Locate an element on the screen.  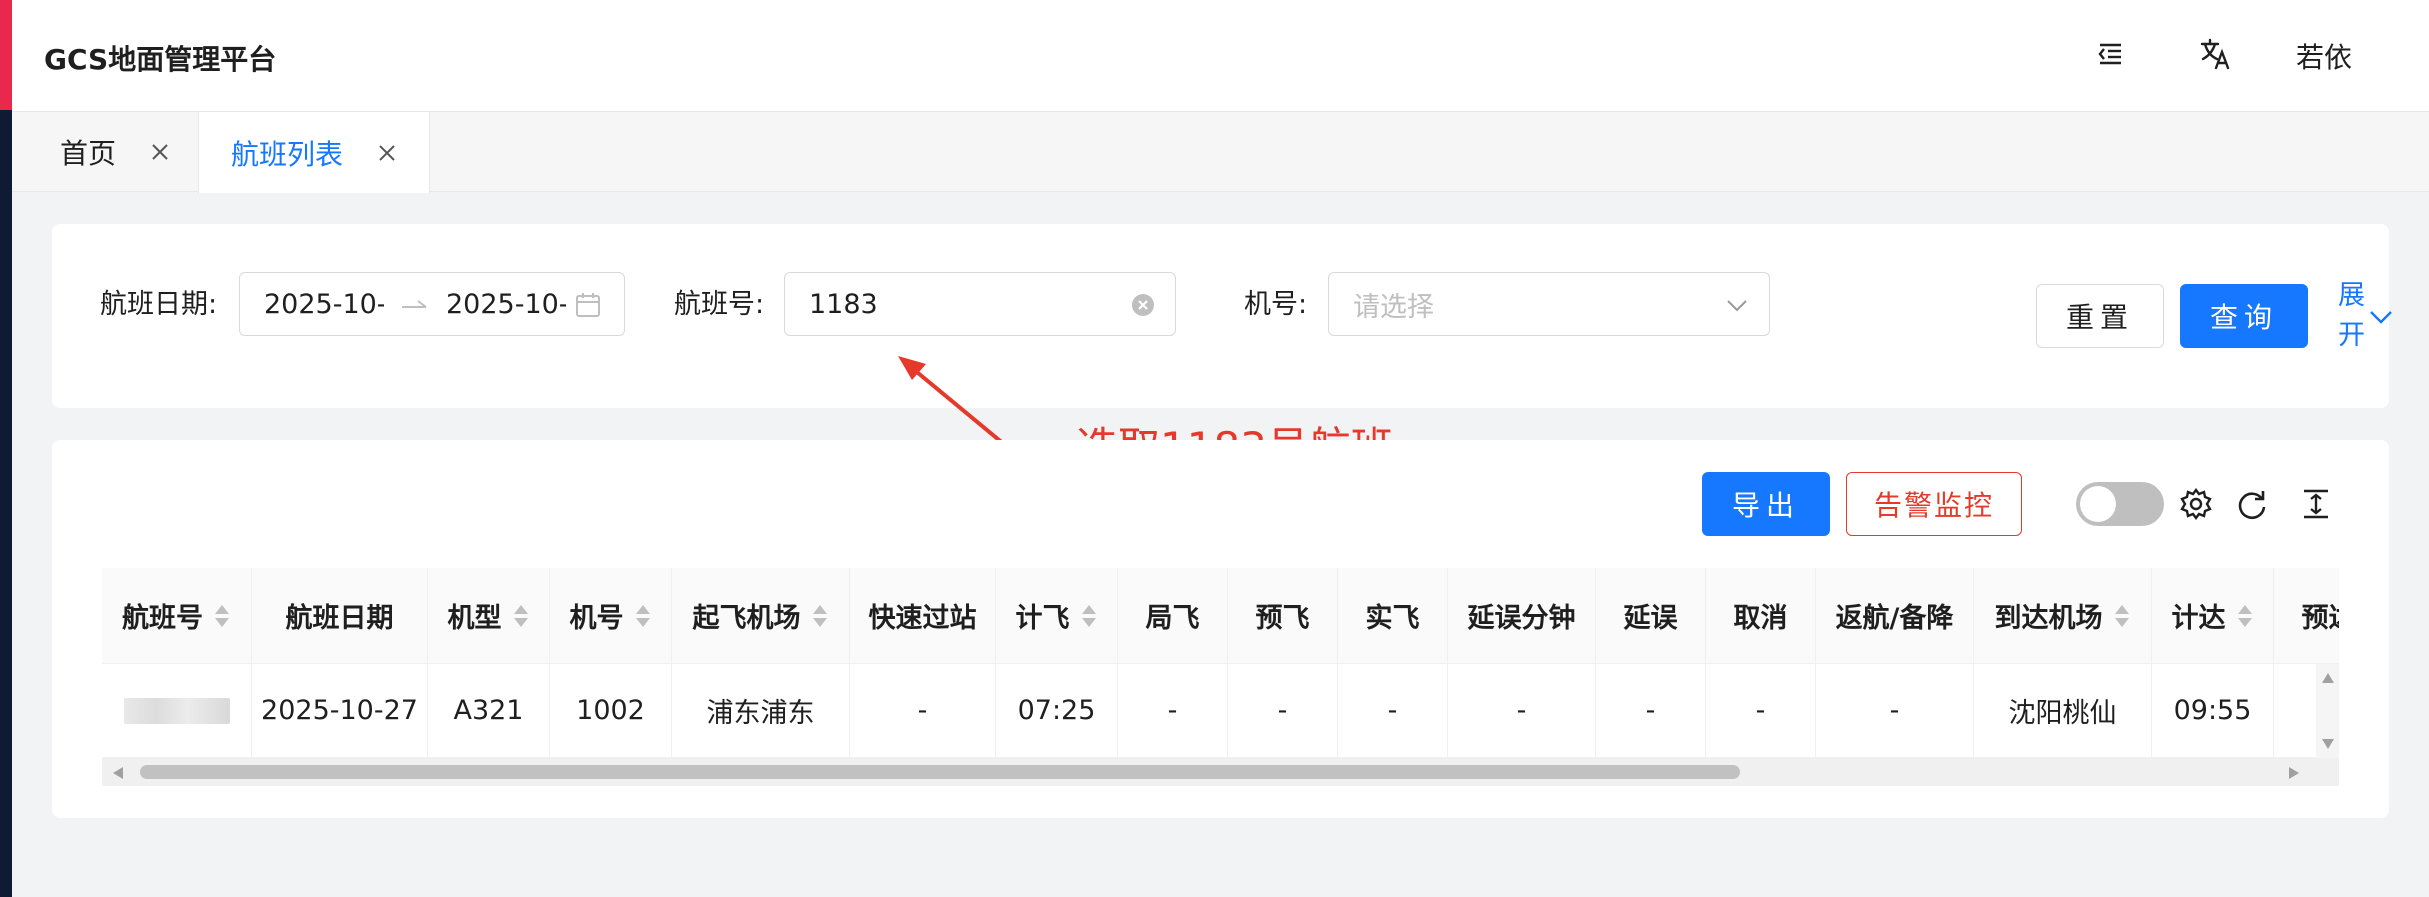
column-header: 返航/备降 is located at coordinates (1895, 615).